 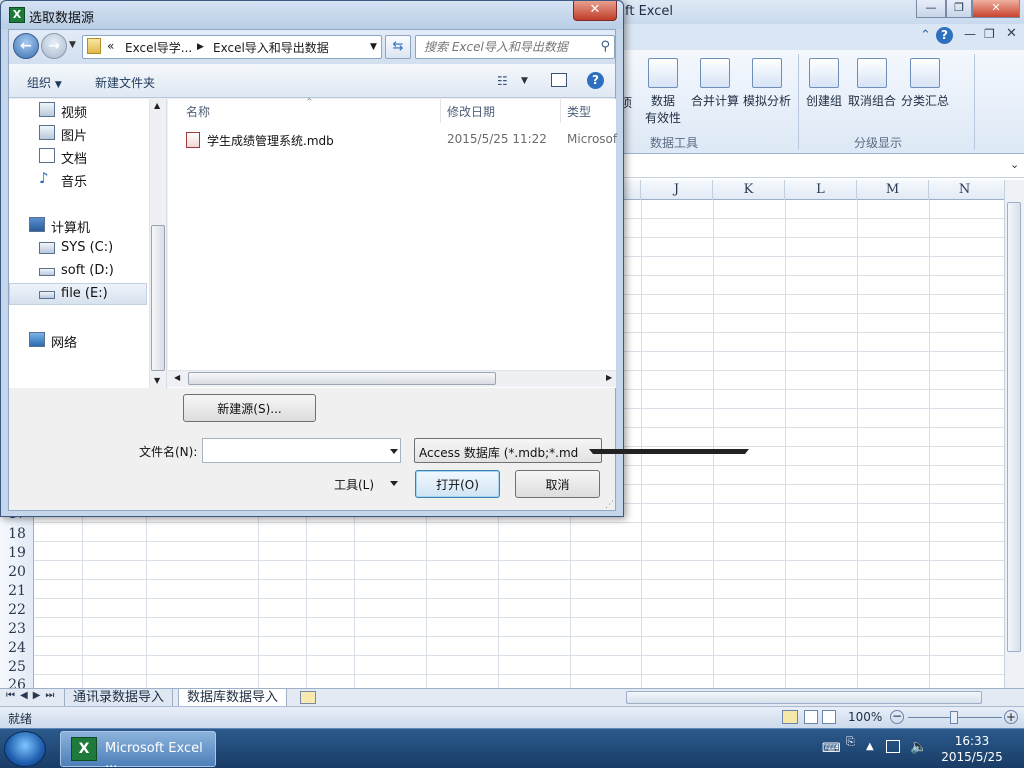 I want to click on ribbon-minimize-icon: —, so click(x=970, y=34).